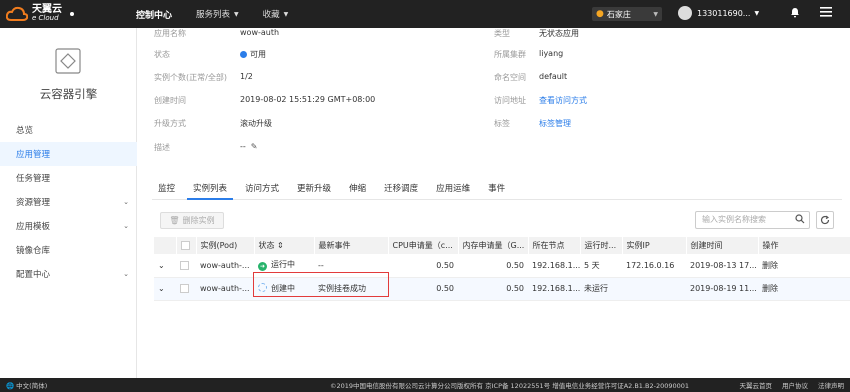 The image size is (850, 392). What do you see at coordinates (756, 385) in the screenshot?
I see `footer-link-home: 天翼云首页` at bounding box center [756, 385].